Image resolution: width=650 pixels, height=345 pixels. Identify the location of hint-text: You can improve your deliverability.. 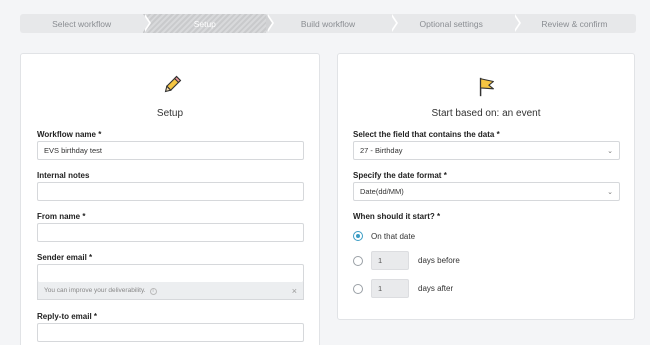
(95, 290).